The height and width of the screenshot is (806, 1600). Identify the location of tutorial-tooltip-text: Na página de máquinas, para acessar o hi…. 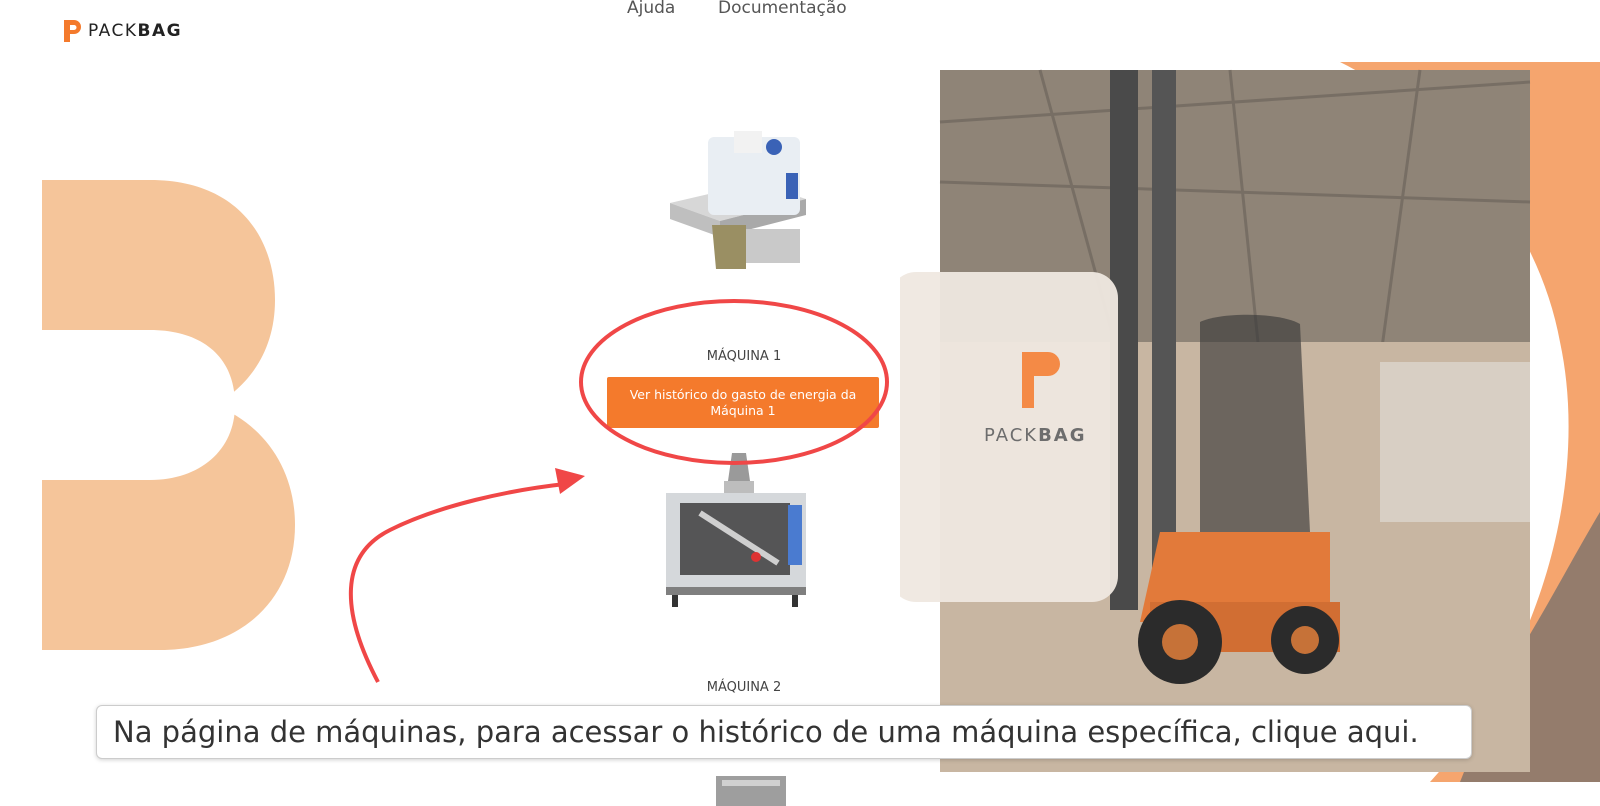
(766, 732).